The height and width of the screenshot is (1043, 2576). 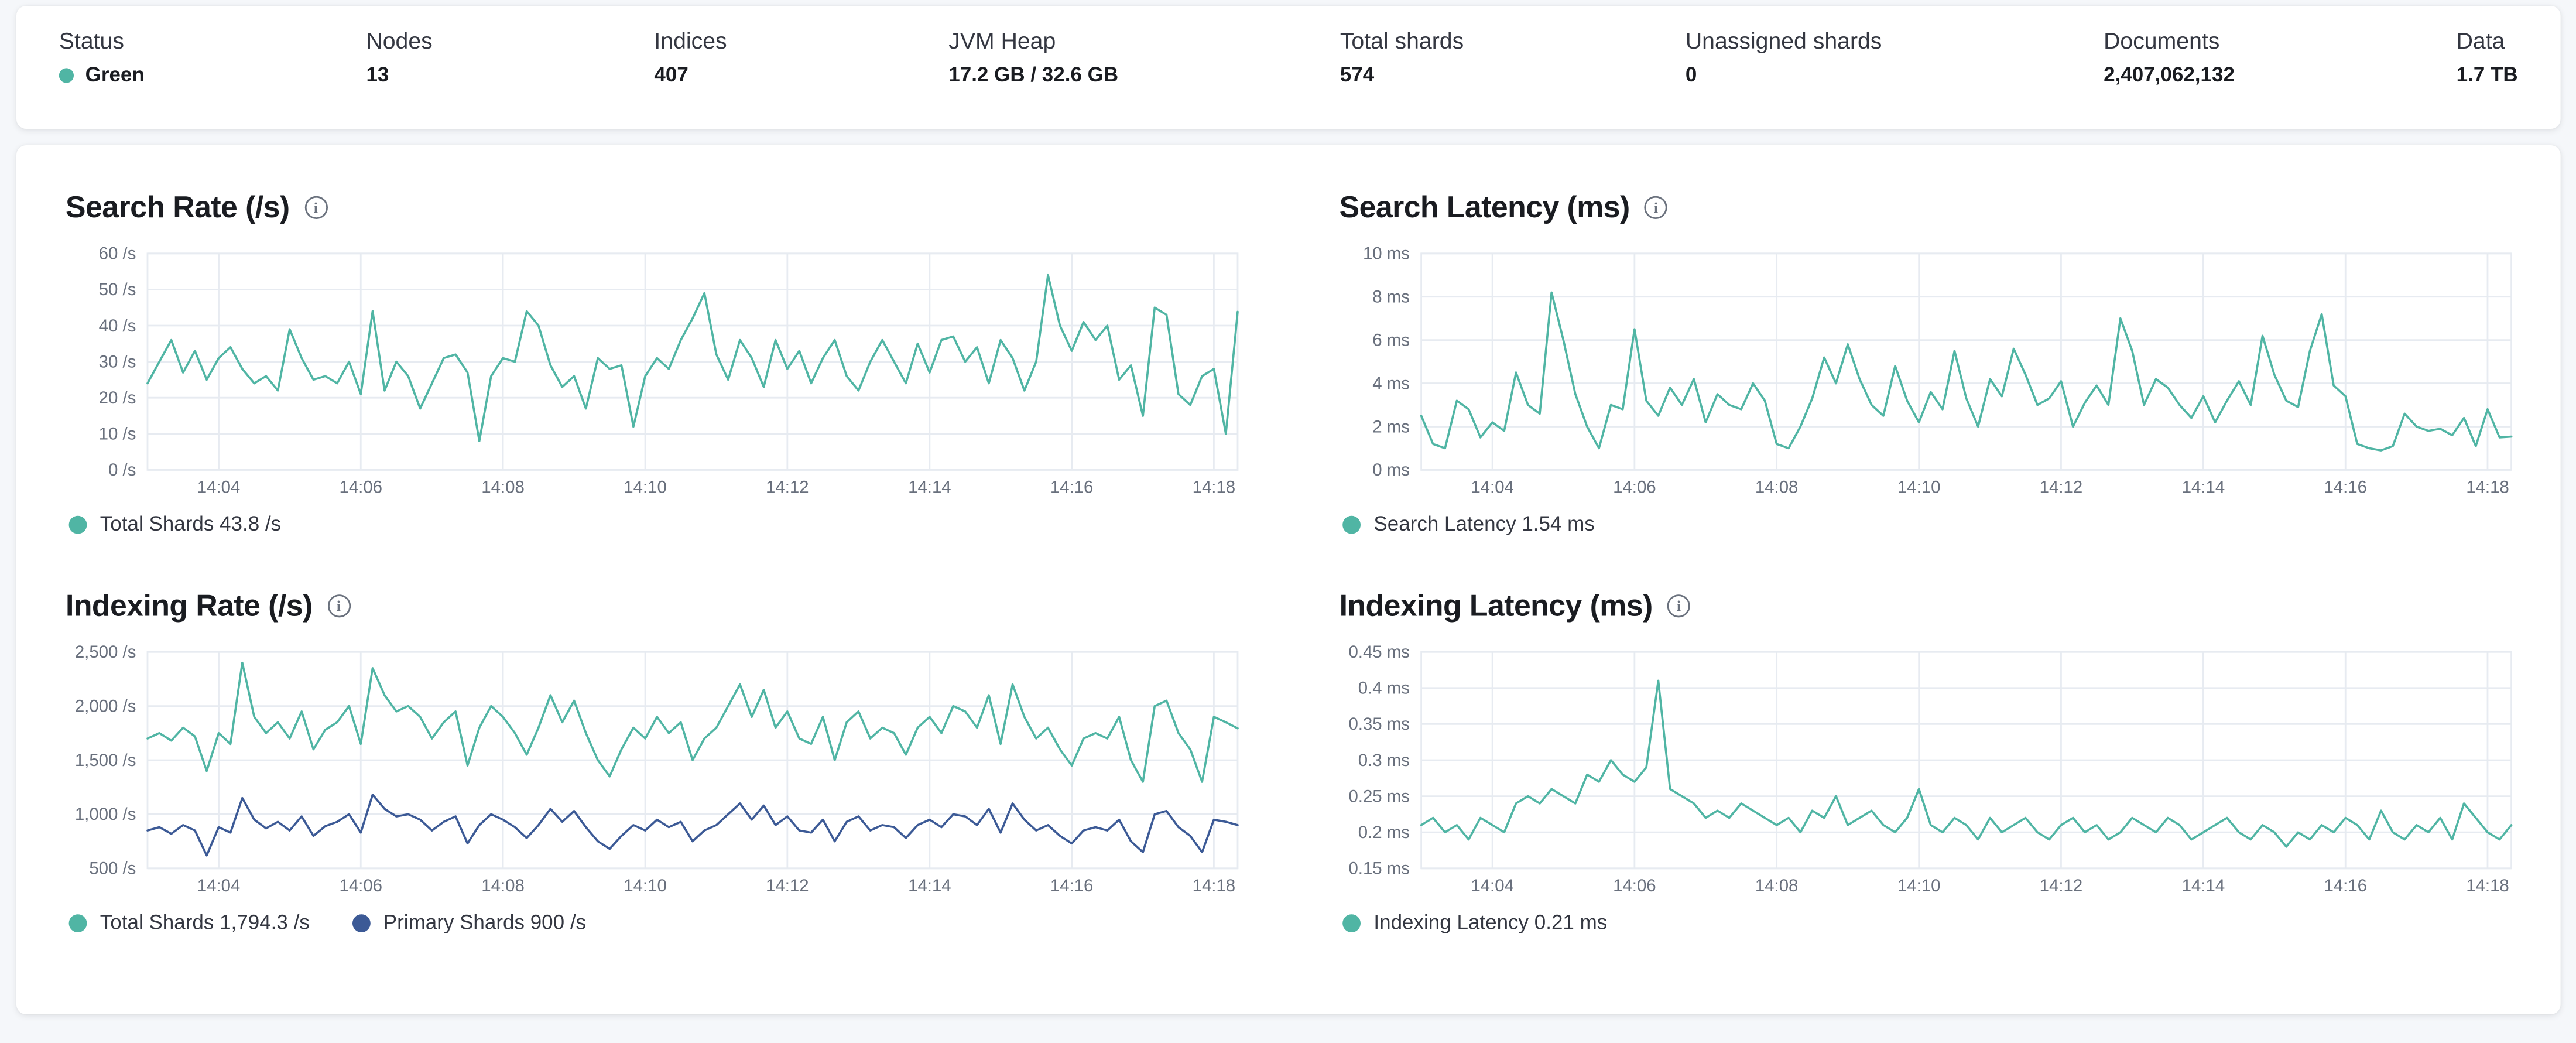 I want to click on chart-title: Indexing Rate (/s), so click(x=189, y=605).